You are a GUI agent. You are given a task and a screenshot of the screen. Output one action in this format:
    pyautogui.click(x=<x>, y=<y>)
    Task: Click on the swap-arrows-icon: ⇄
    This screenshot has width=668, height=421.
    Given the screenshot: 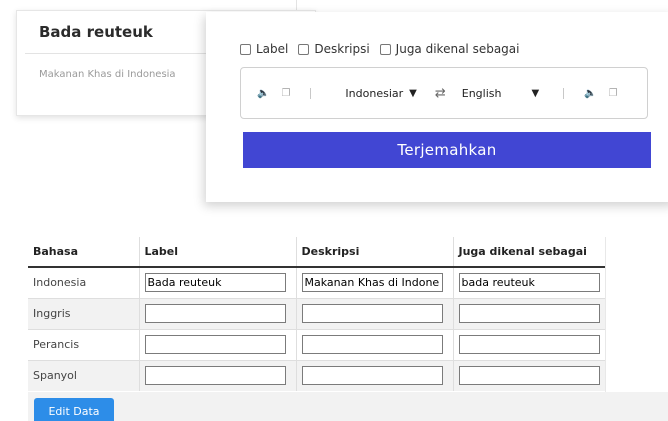 What is the action you would take?
    pyautogui.click(x=440, y=93)
    